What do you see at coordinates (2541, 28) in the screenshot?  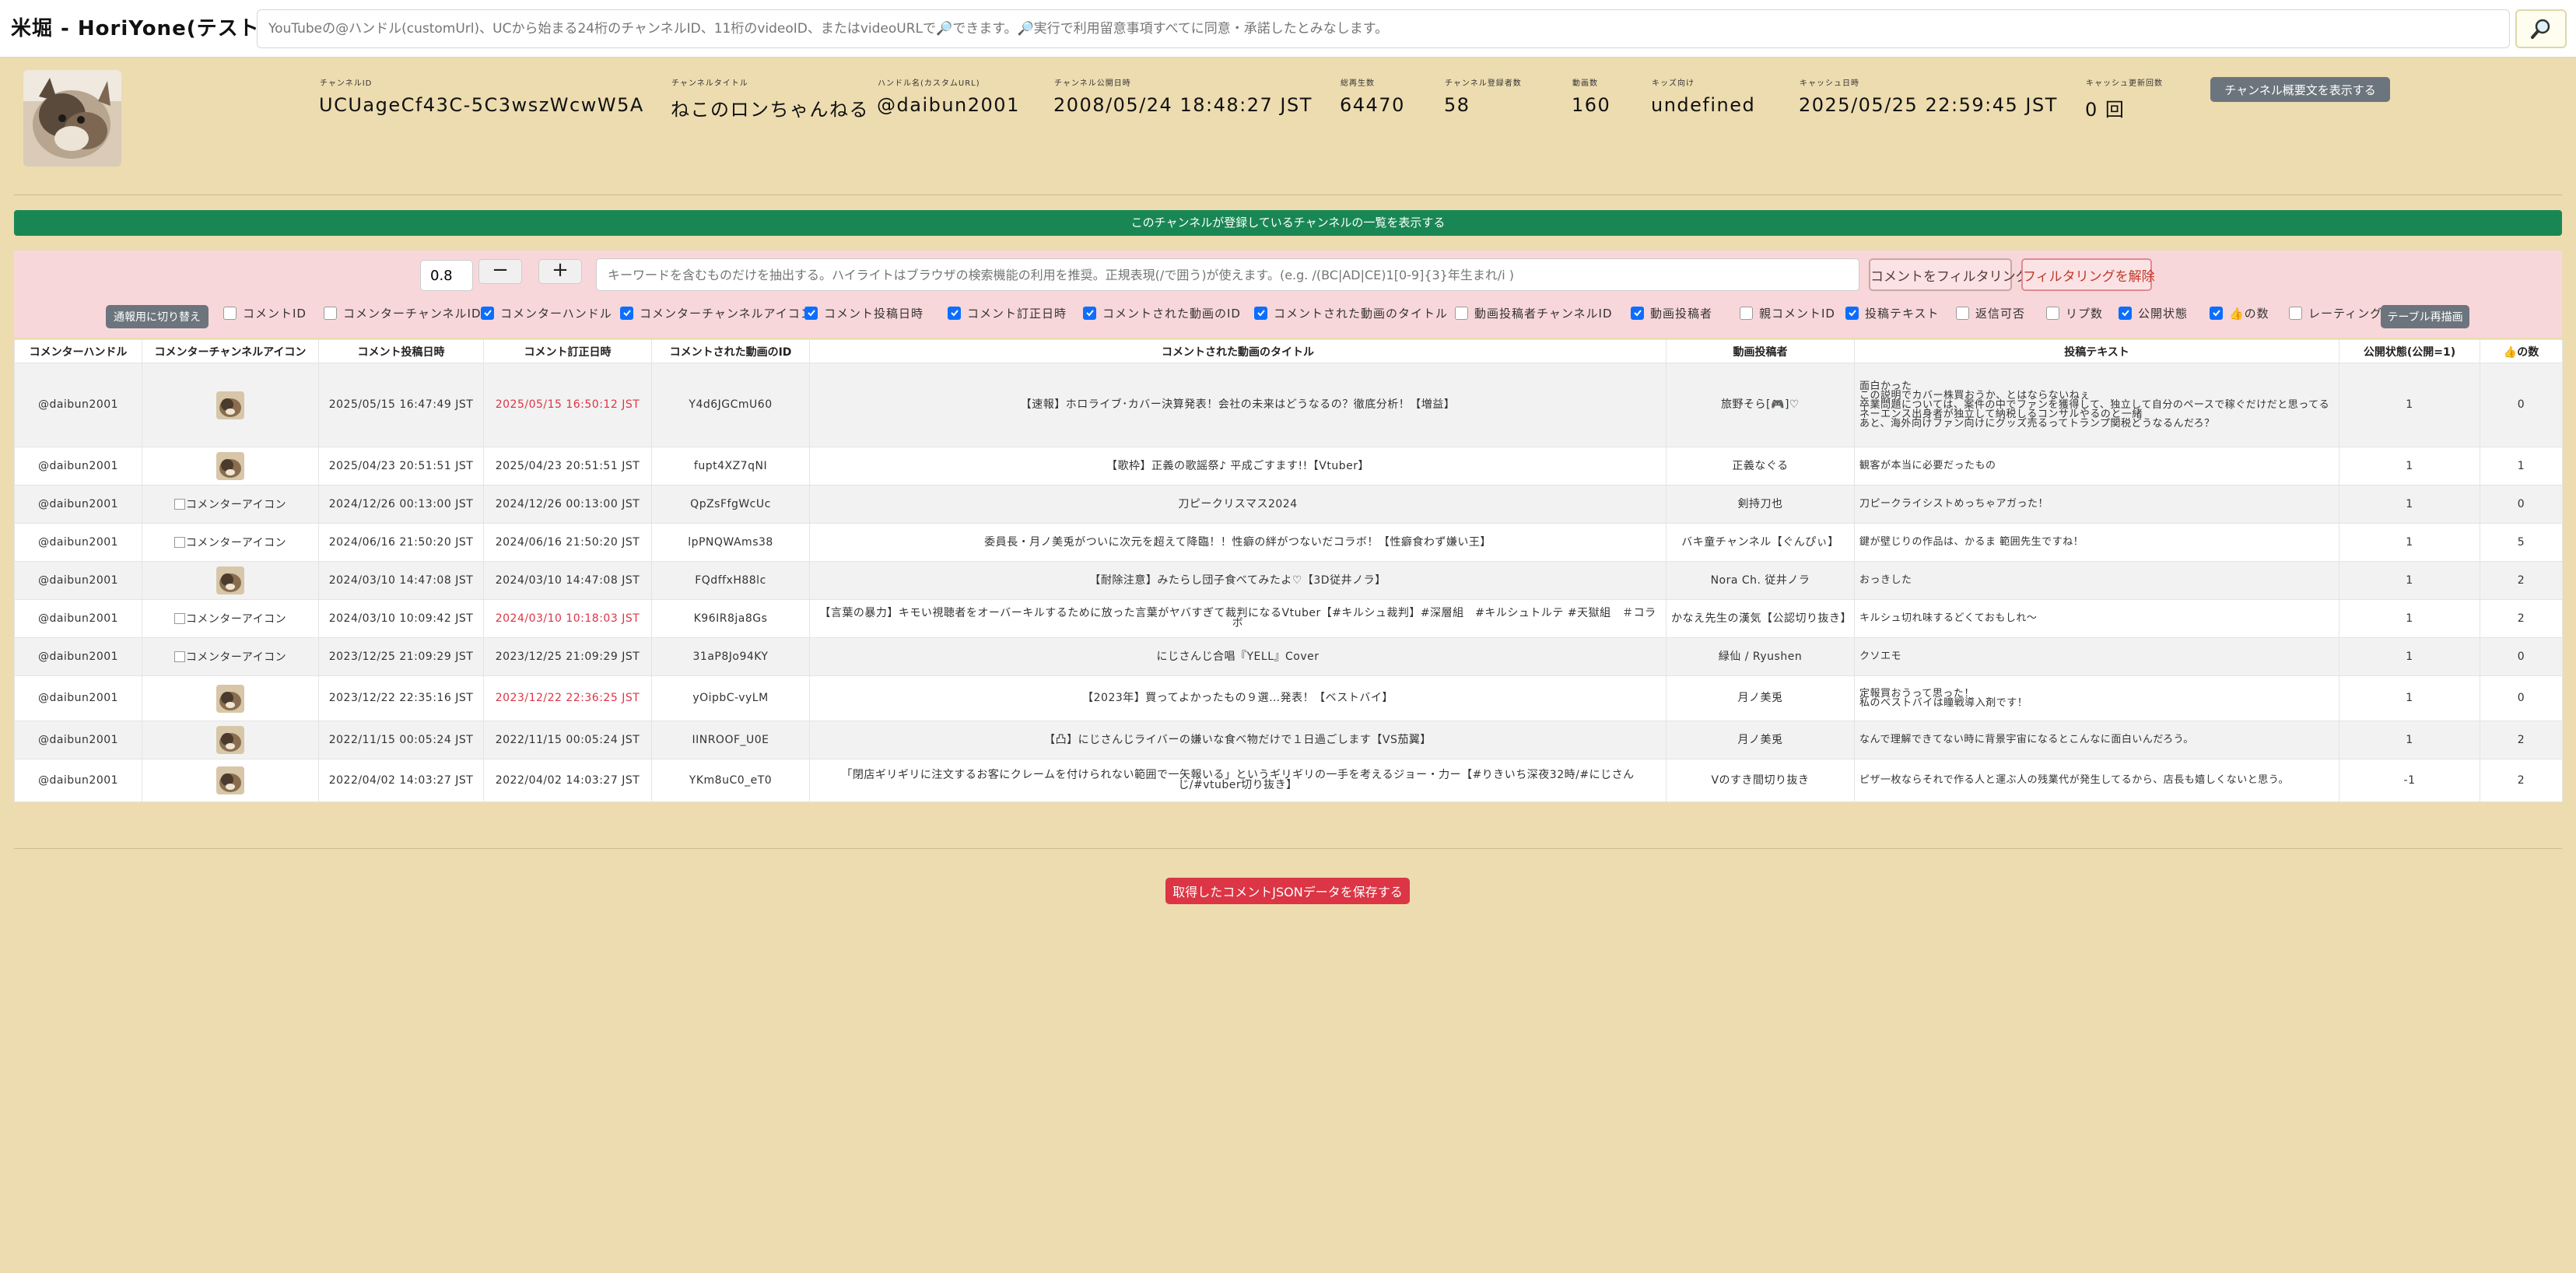 I see `search-button` at bounding box center [2541, 28].